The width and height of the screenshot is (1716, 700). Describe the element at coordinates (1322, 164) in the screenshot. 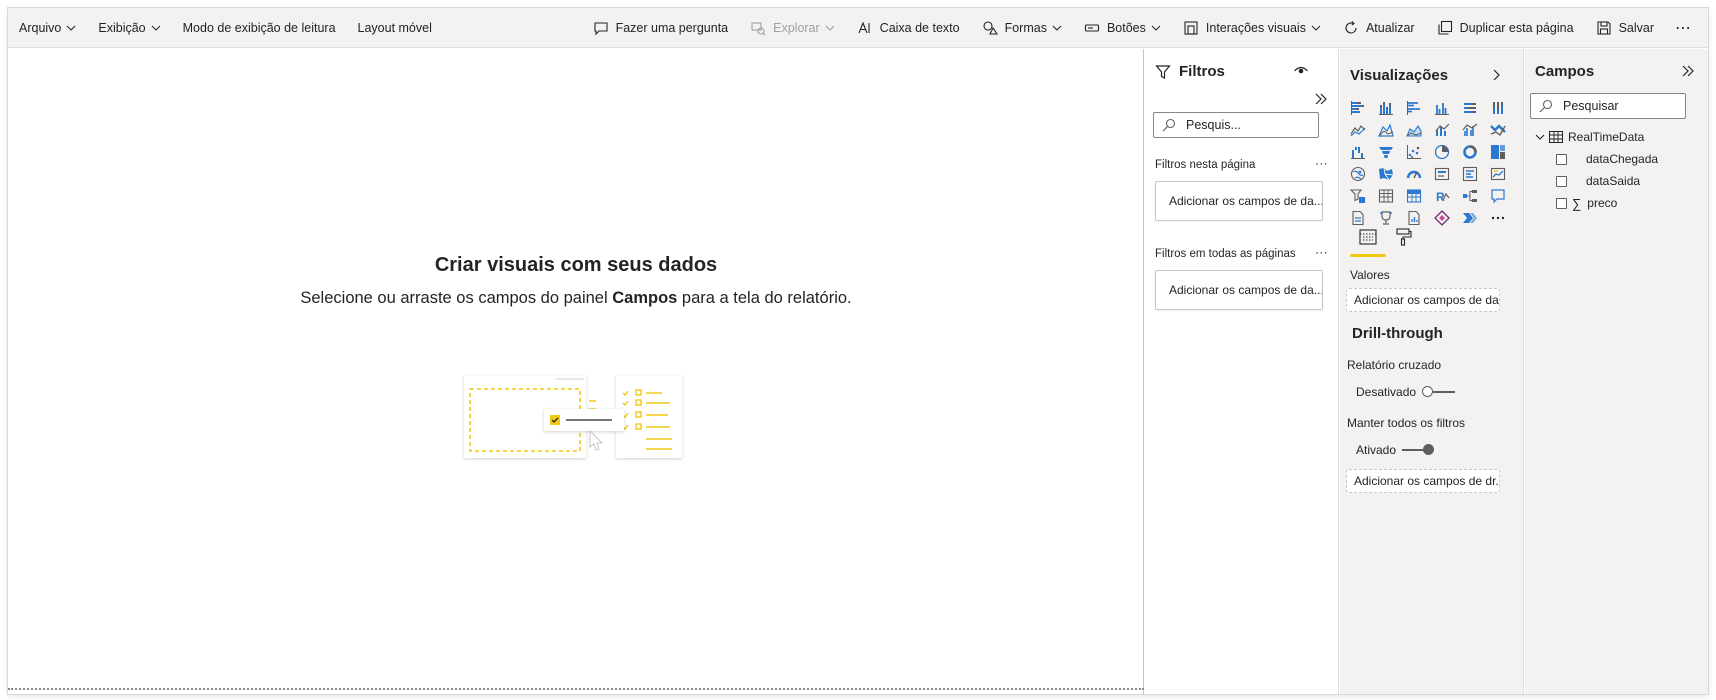

I see `filters-page-more-icon: ⋯` at that location.